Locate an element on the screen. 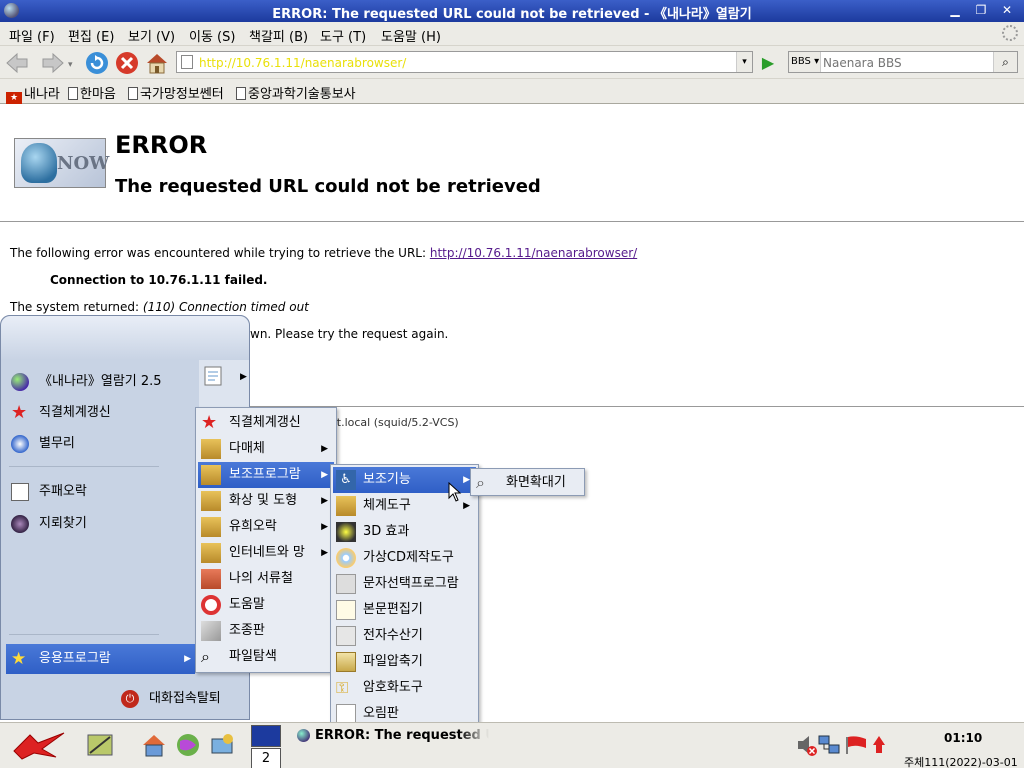  apps-item-games: 유희오락 ▶ is located at coordinates (266, 527).